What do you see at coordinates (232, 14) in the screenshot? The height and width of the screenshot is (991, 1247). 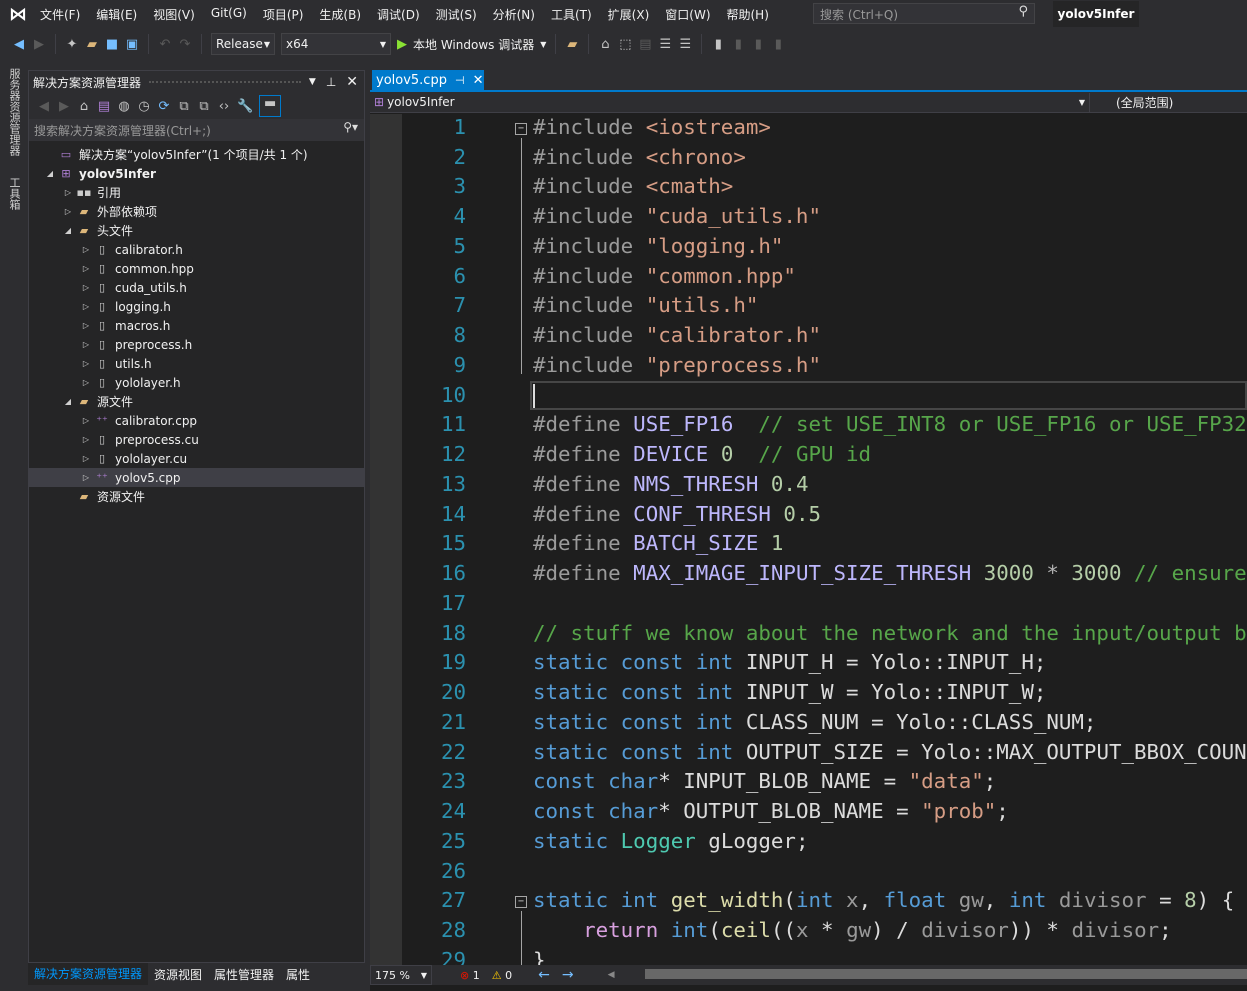 I see `menu-item: Git(G)` at bounding box center [232, 14].